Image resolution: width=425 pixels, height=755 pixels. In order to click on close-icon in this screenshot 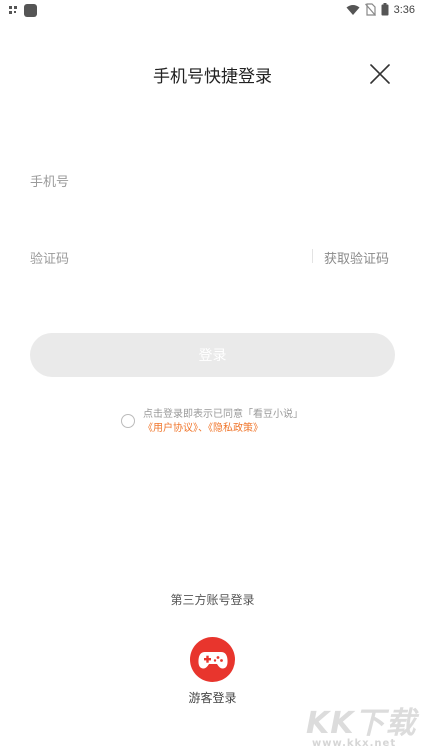, I will do `click(380, 74)`.